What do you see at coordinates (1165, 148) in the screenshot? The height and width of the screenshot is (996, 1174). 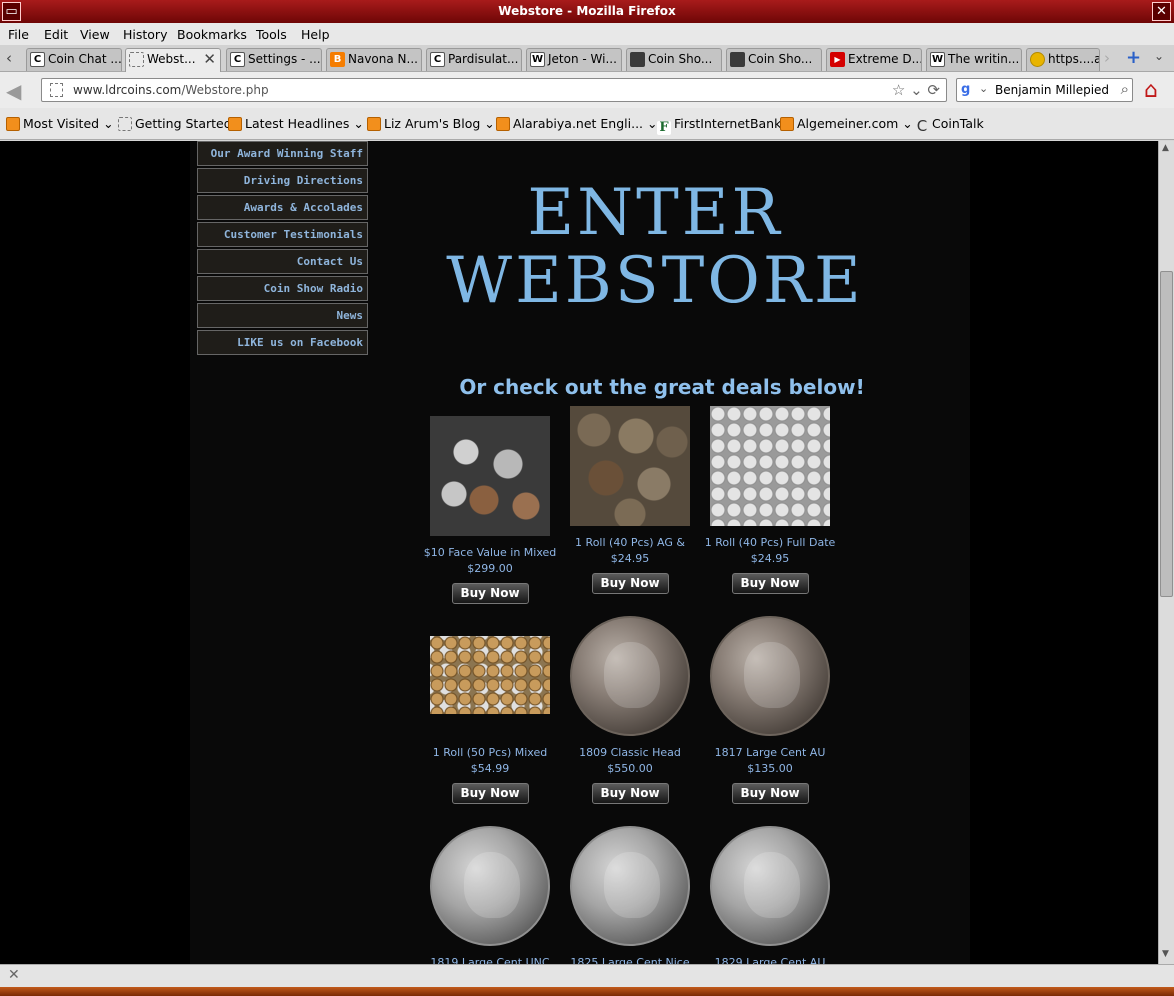 I see `scroll-up-icon: ▲` at bounding box center [1165, 148].